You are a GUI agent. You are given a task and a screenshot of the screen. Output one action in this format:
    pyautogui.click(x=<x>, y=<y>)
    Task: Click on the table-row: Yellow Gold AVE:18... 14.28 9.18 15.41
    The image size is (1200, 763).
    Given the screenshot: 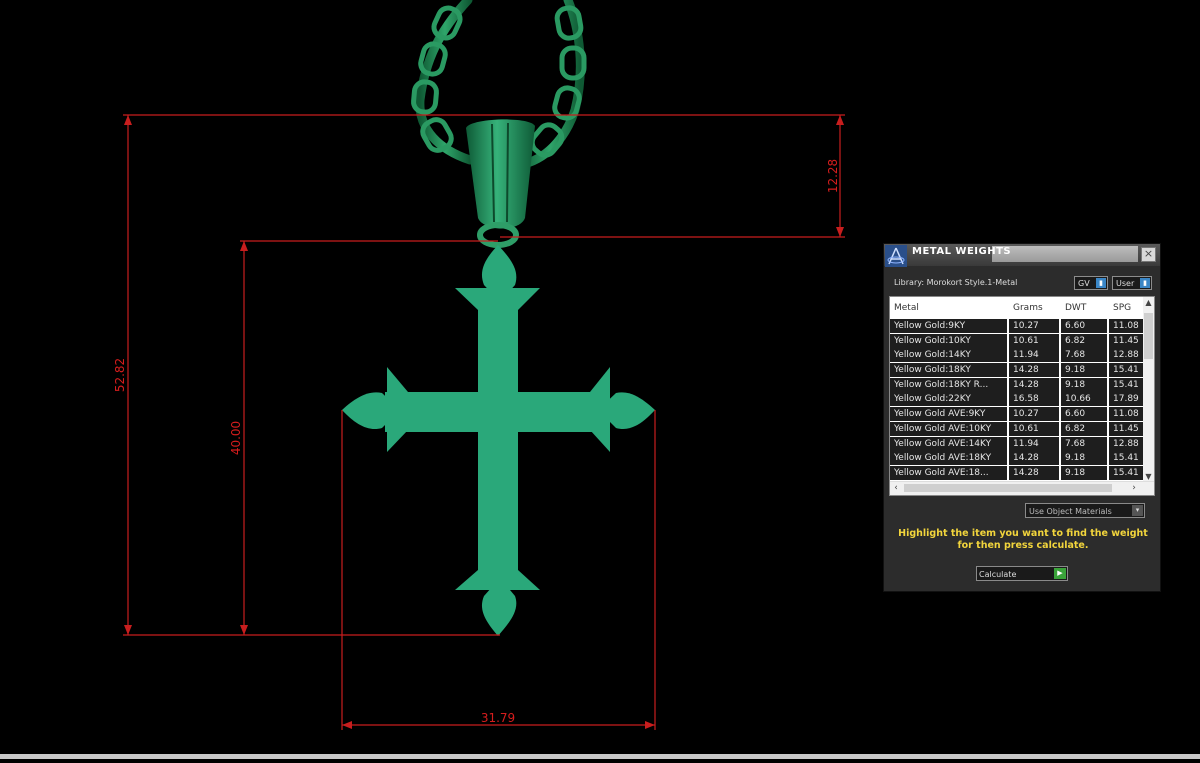 What is the action you would take?
    pyautogui.click(x=1019, y=473)
    